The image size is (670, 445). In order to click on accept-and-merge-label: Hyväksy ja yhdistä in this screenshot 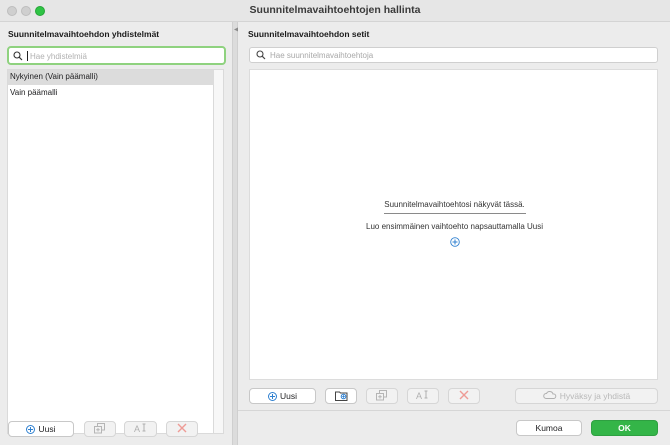, I will do `click(595, 396)`.